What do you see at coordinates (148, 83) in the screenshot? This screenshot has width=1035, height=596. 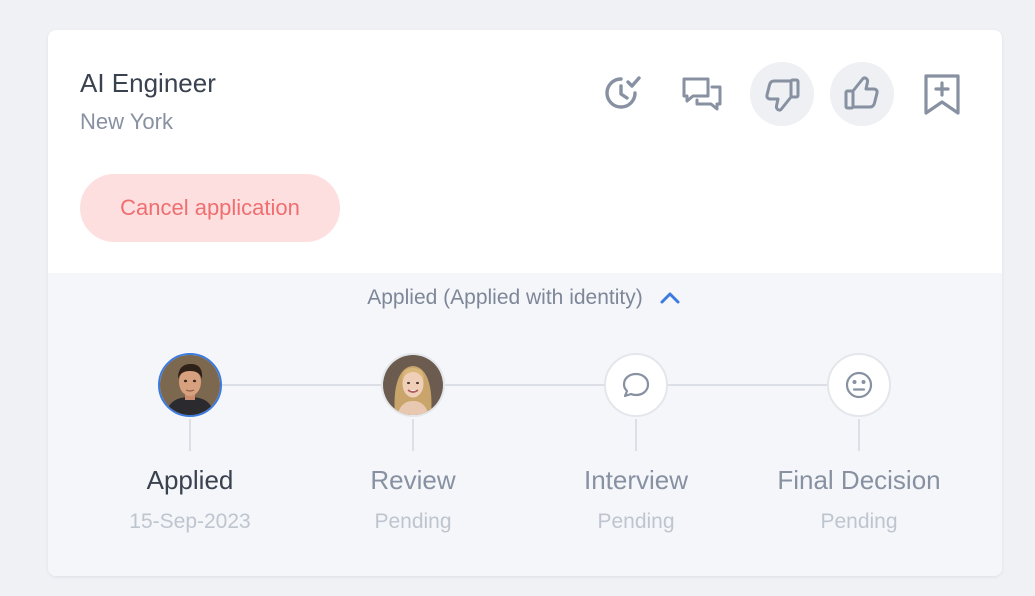 I see `job-title: AI Engineer` at bounding box center [148, 83].